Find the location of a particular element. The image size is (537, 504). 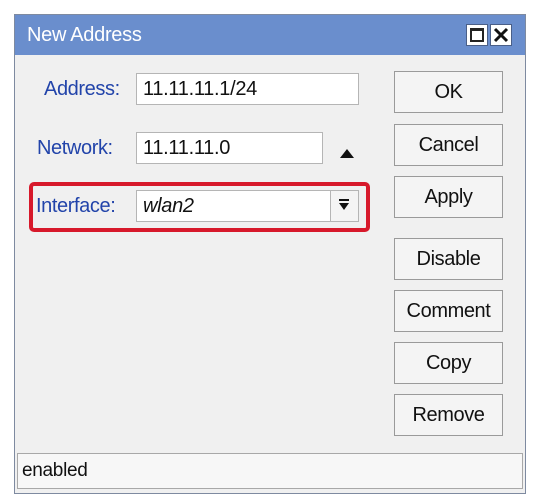

titlebar: New Address is located at coordinates (270, 35).